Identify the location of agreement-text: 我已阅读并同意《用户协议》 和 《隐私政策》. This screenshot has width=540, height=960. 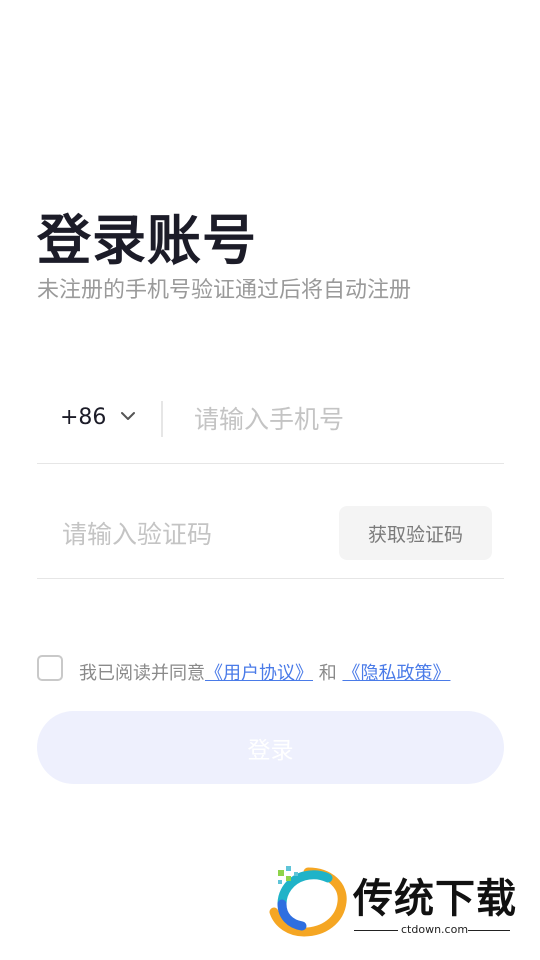
(264, 672).